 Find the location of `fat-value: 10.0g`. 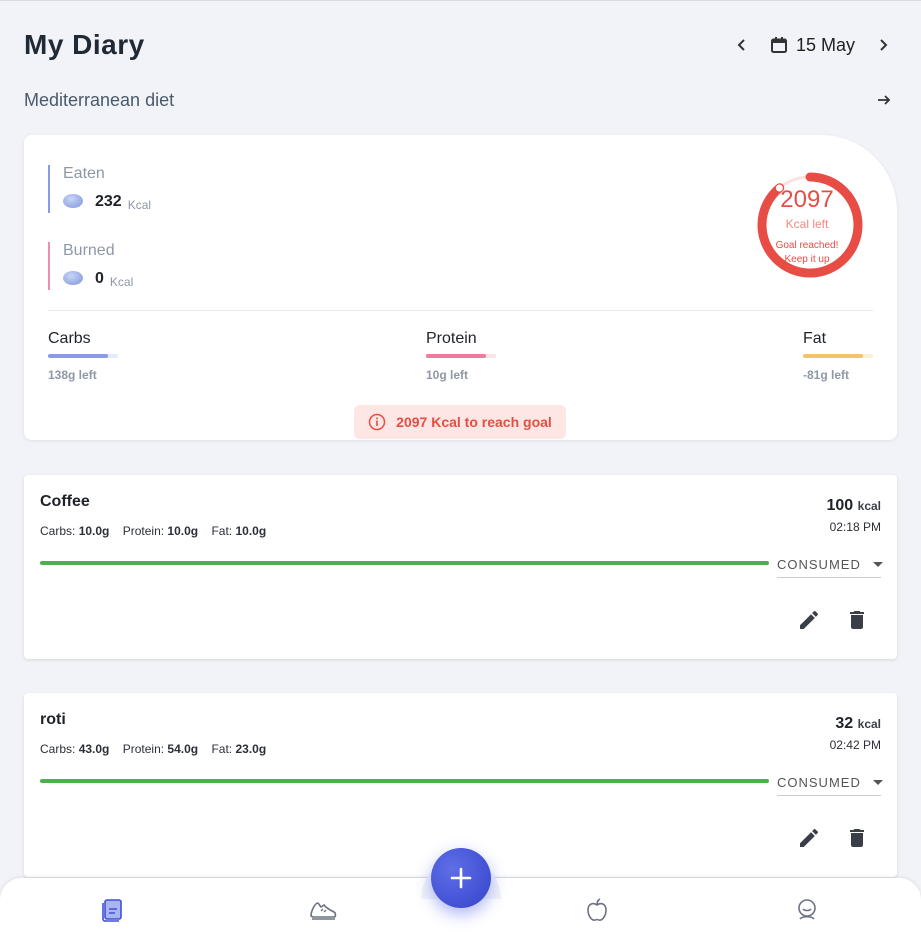

fat-value: 10.0g is located at coordinates (251, 531).